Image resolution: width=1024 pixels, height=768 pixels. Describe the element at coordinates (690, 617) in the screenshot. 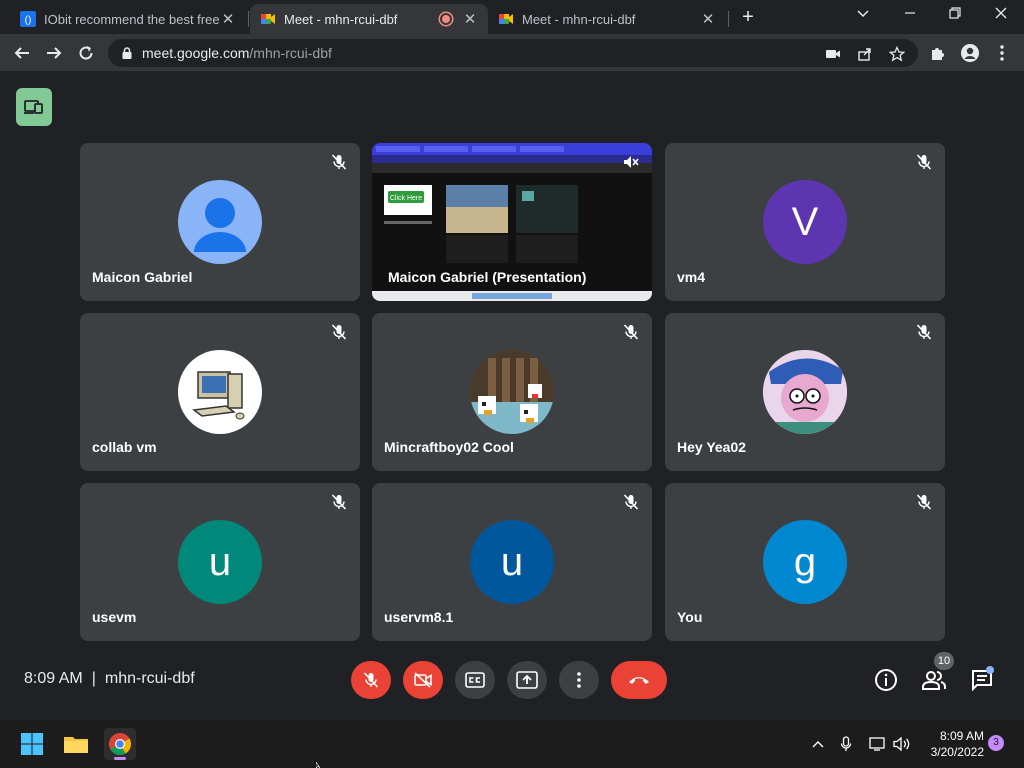

I see `participant-name: You` at that location.